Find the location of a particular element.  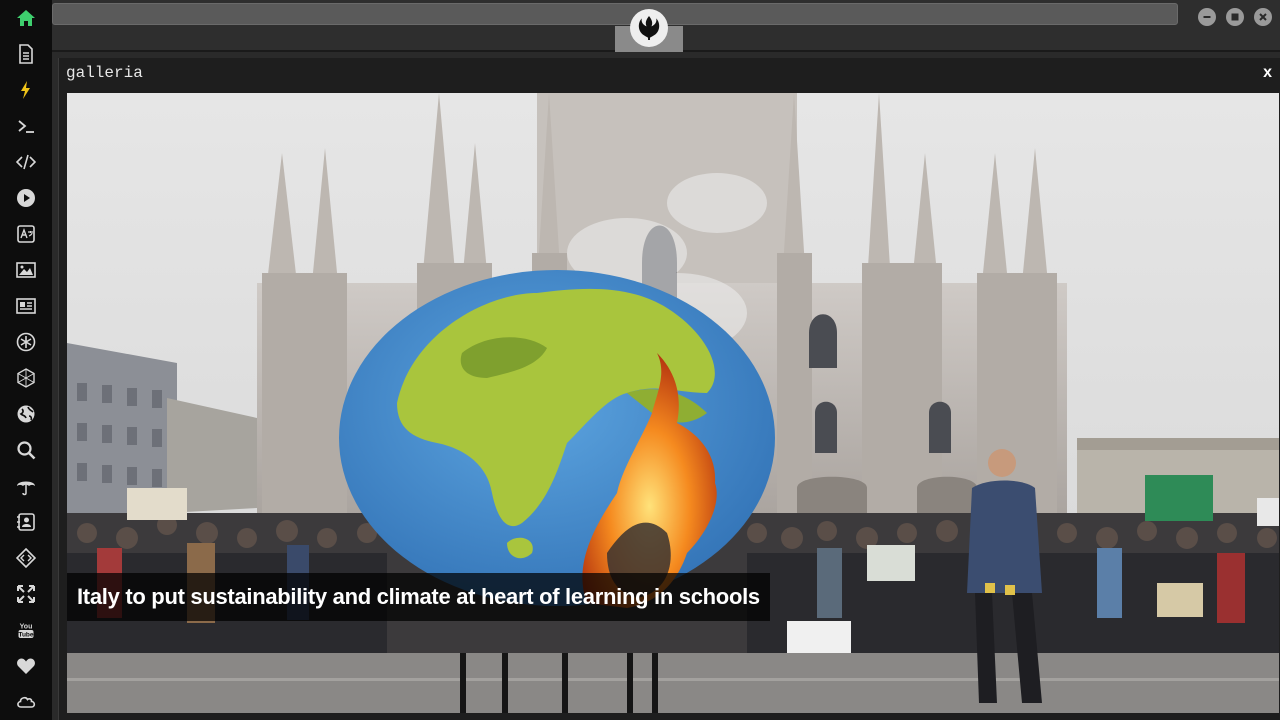

document-icon is located at coordinates (26, 54).